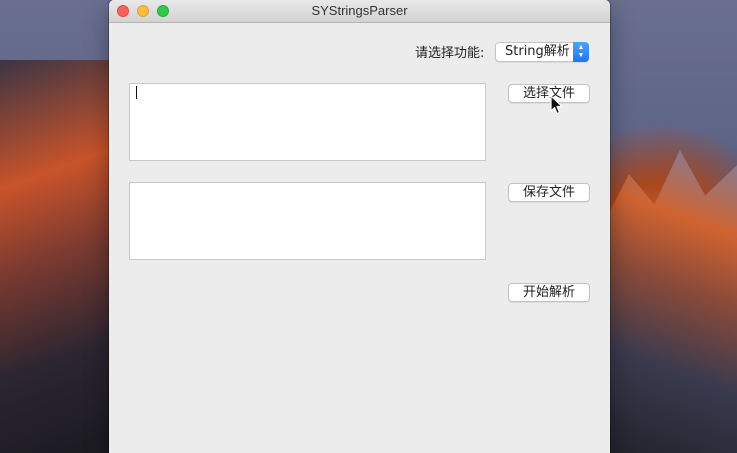 The width and height of the screenshot is (737, 453). What do you see at coordinates (581, 52) in the screenshot?
I see `up-down-chevron-icon: ▲ ▼` at bounding box center [581, 52].